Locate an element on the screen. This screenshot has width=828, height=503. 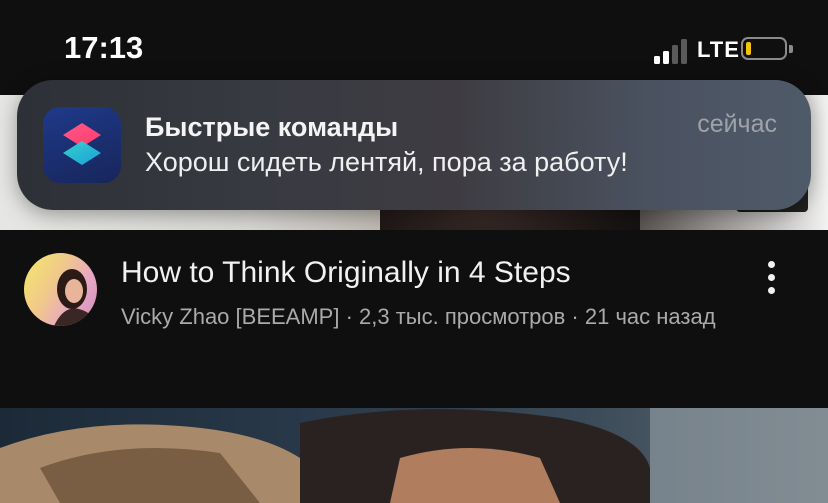
notification-message: Хорош сидеть лентяй, пора за работу! is located at coordinates (386, 162).